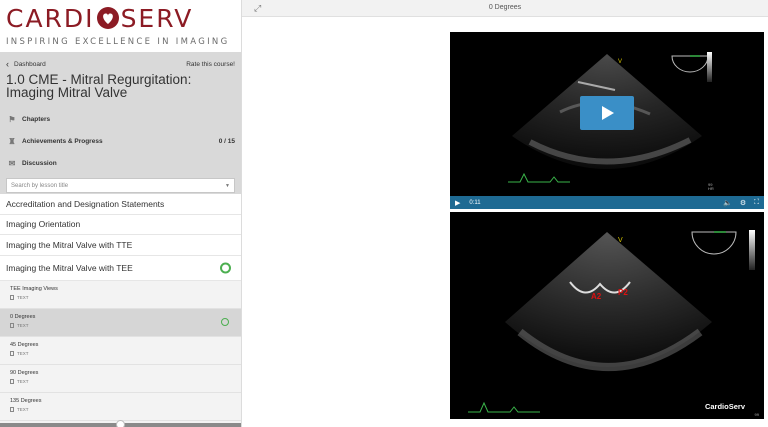 The width and height of the screenshot is (768, 427). Describe the element at coordinates (756, 414) in the screenshot. I see `image-corner-num: 99` at that location.